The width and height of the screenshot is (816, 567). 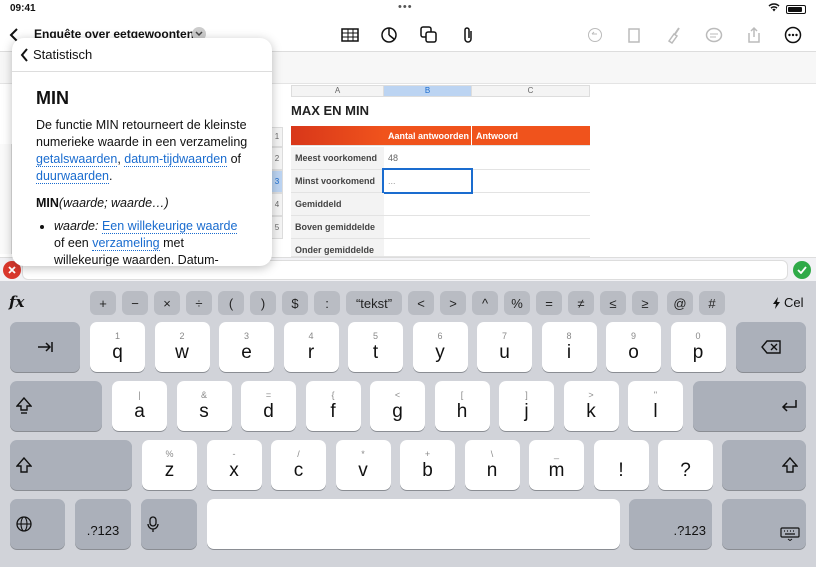 I want to click on caps-lock-key, so click(x=56, y=406).